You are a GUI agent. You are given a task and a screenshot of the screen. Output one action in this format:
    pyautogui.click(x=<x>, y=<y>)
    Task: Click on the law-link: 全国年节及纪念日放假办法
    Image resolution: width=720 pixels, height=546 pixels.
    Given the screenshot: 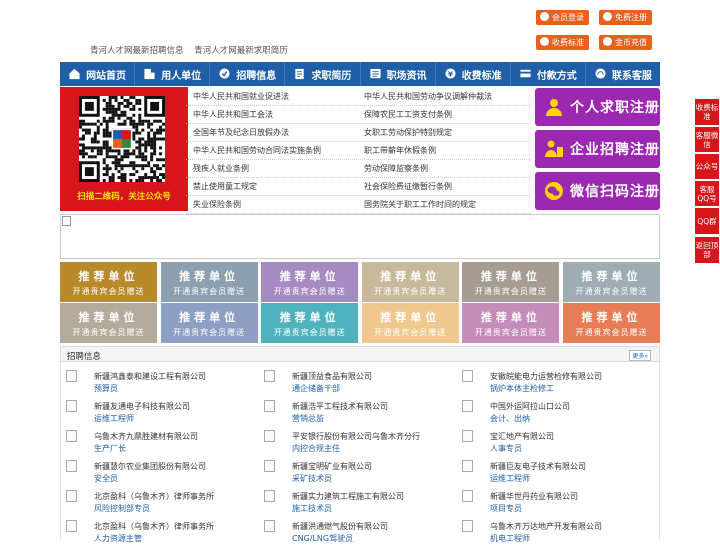 What is the action you would take?
    pyautogui.click(x=241, y=132)
    